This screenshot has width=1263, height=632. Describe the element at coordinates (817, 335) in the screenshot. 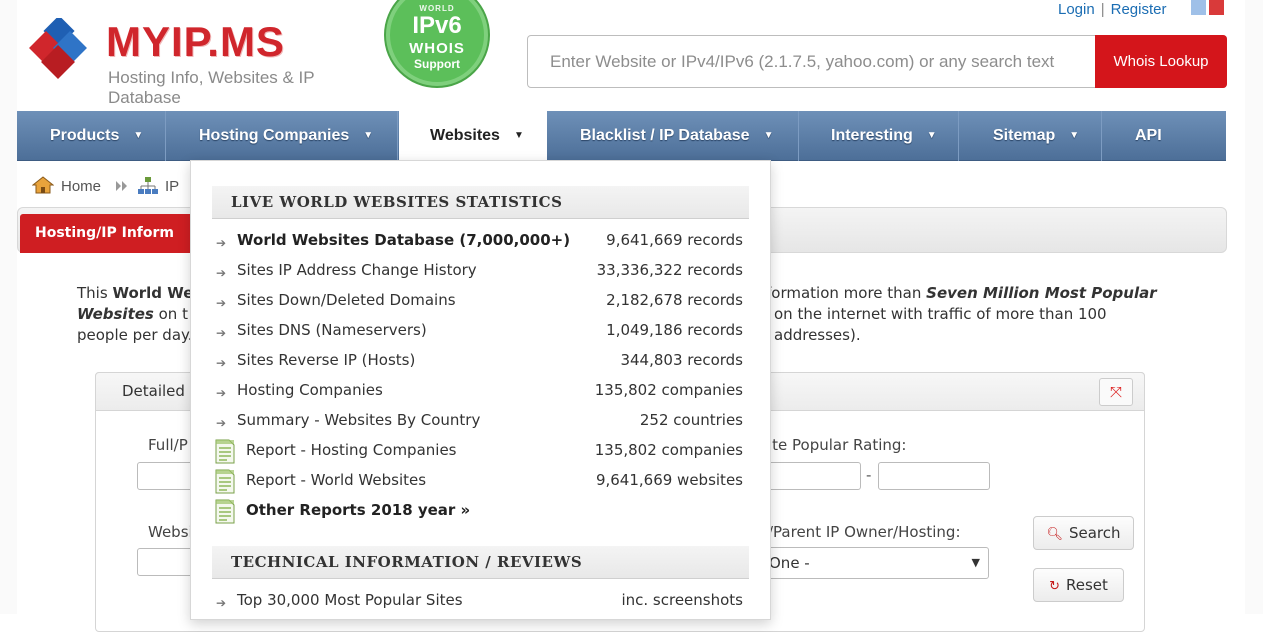

I see `intro-line3-end: addresses).` at that location.